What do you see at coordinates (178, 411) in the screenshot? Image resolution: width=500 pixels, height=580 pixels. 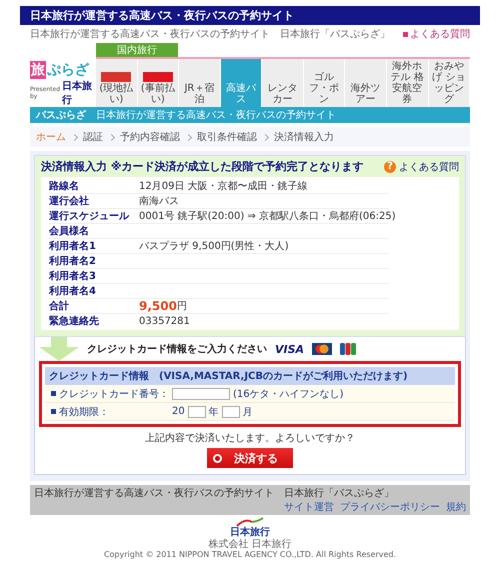 I see `year-prefix: 20` at bounding box center [178, 411].